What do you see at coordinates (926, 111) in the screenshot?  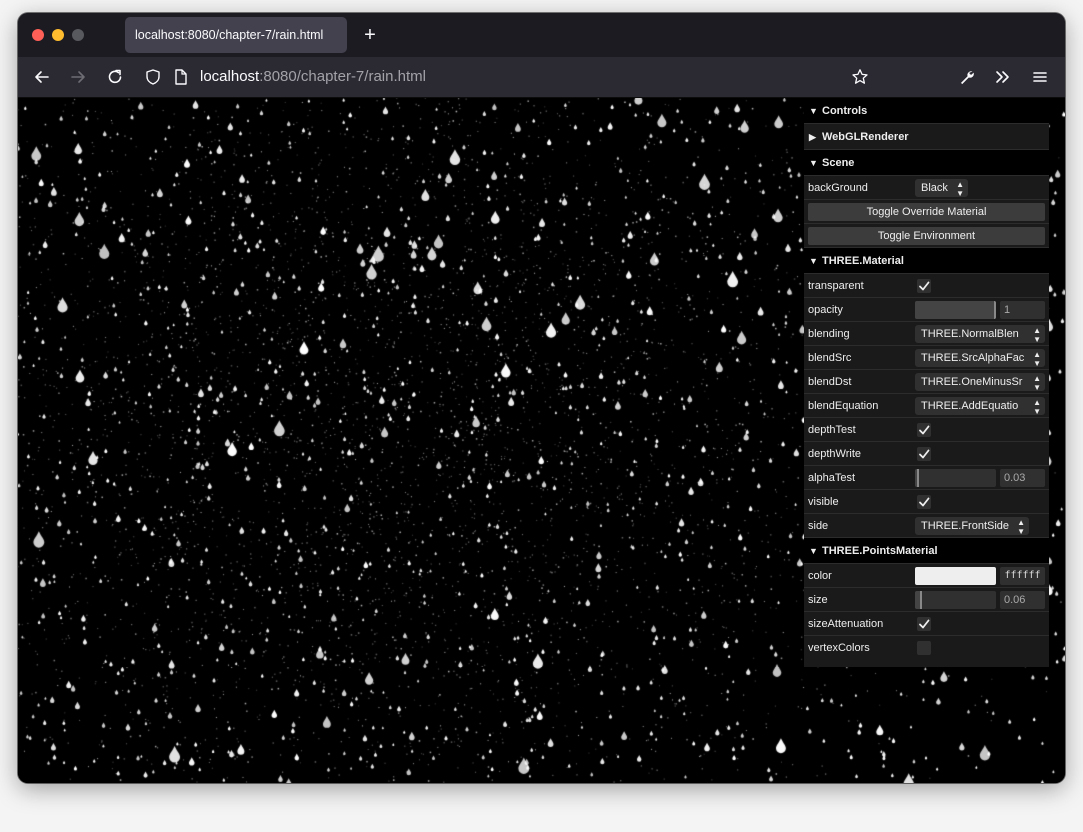 I see `controls-folder: ▼ Controls` at bounding box center [926, 111].